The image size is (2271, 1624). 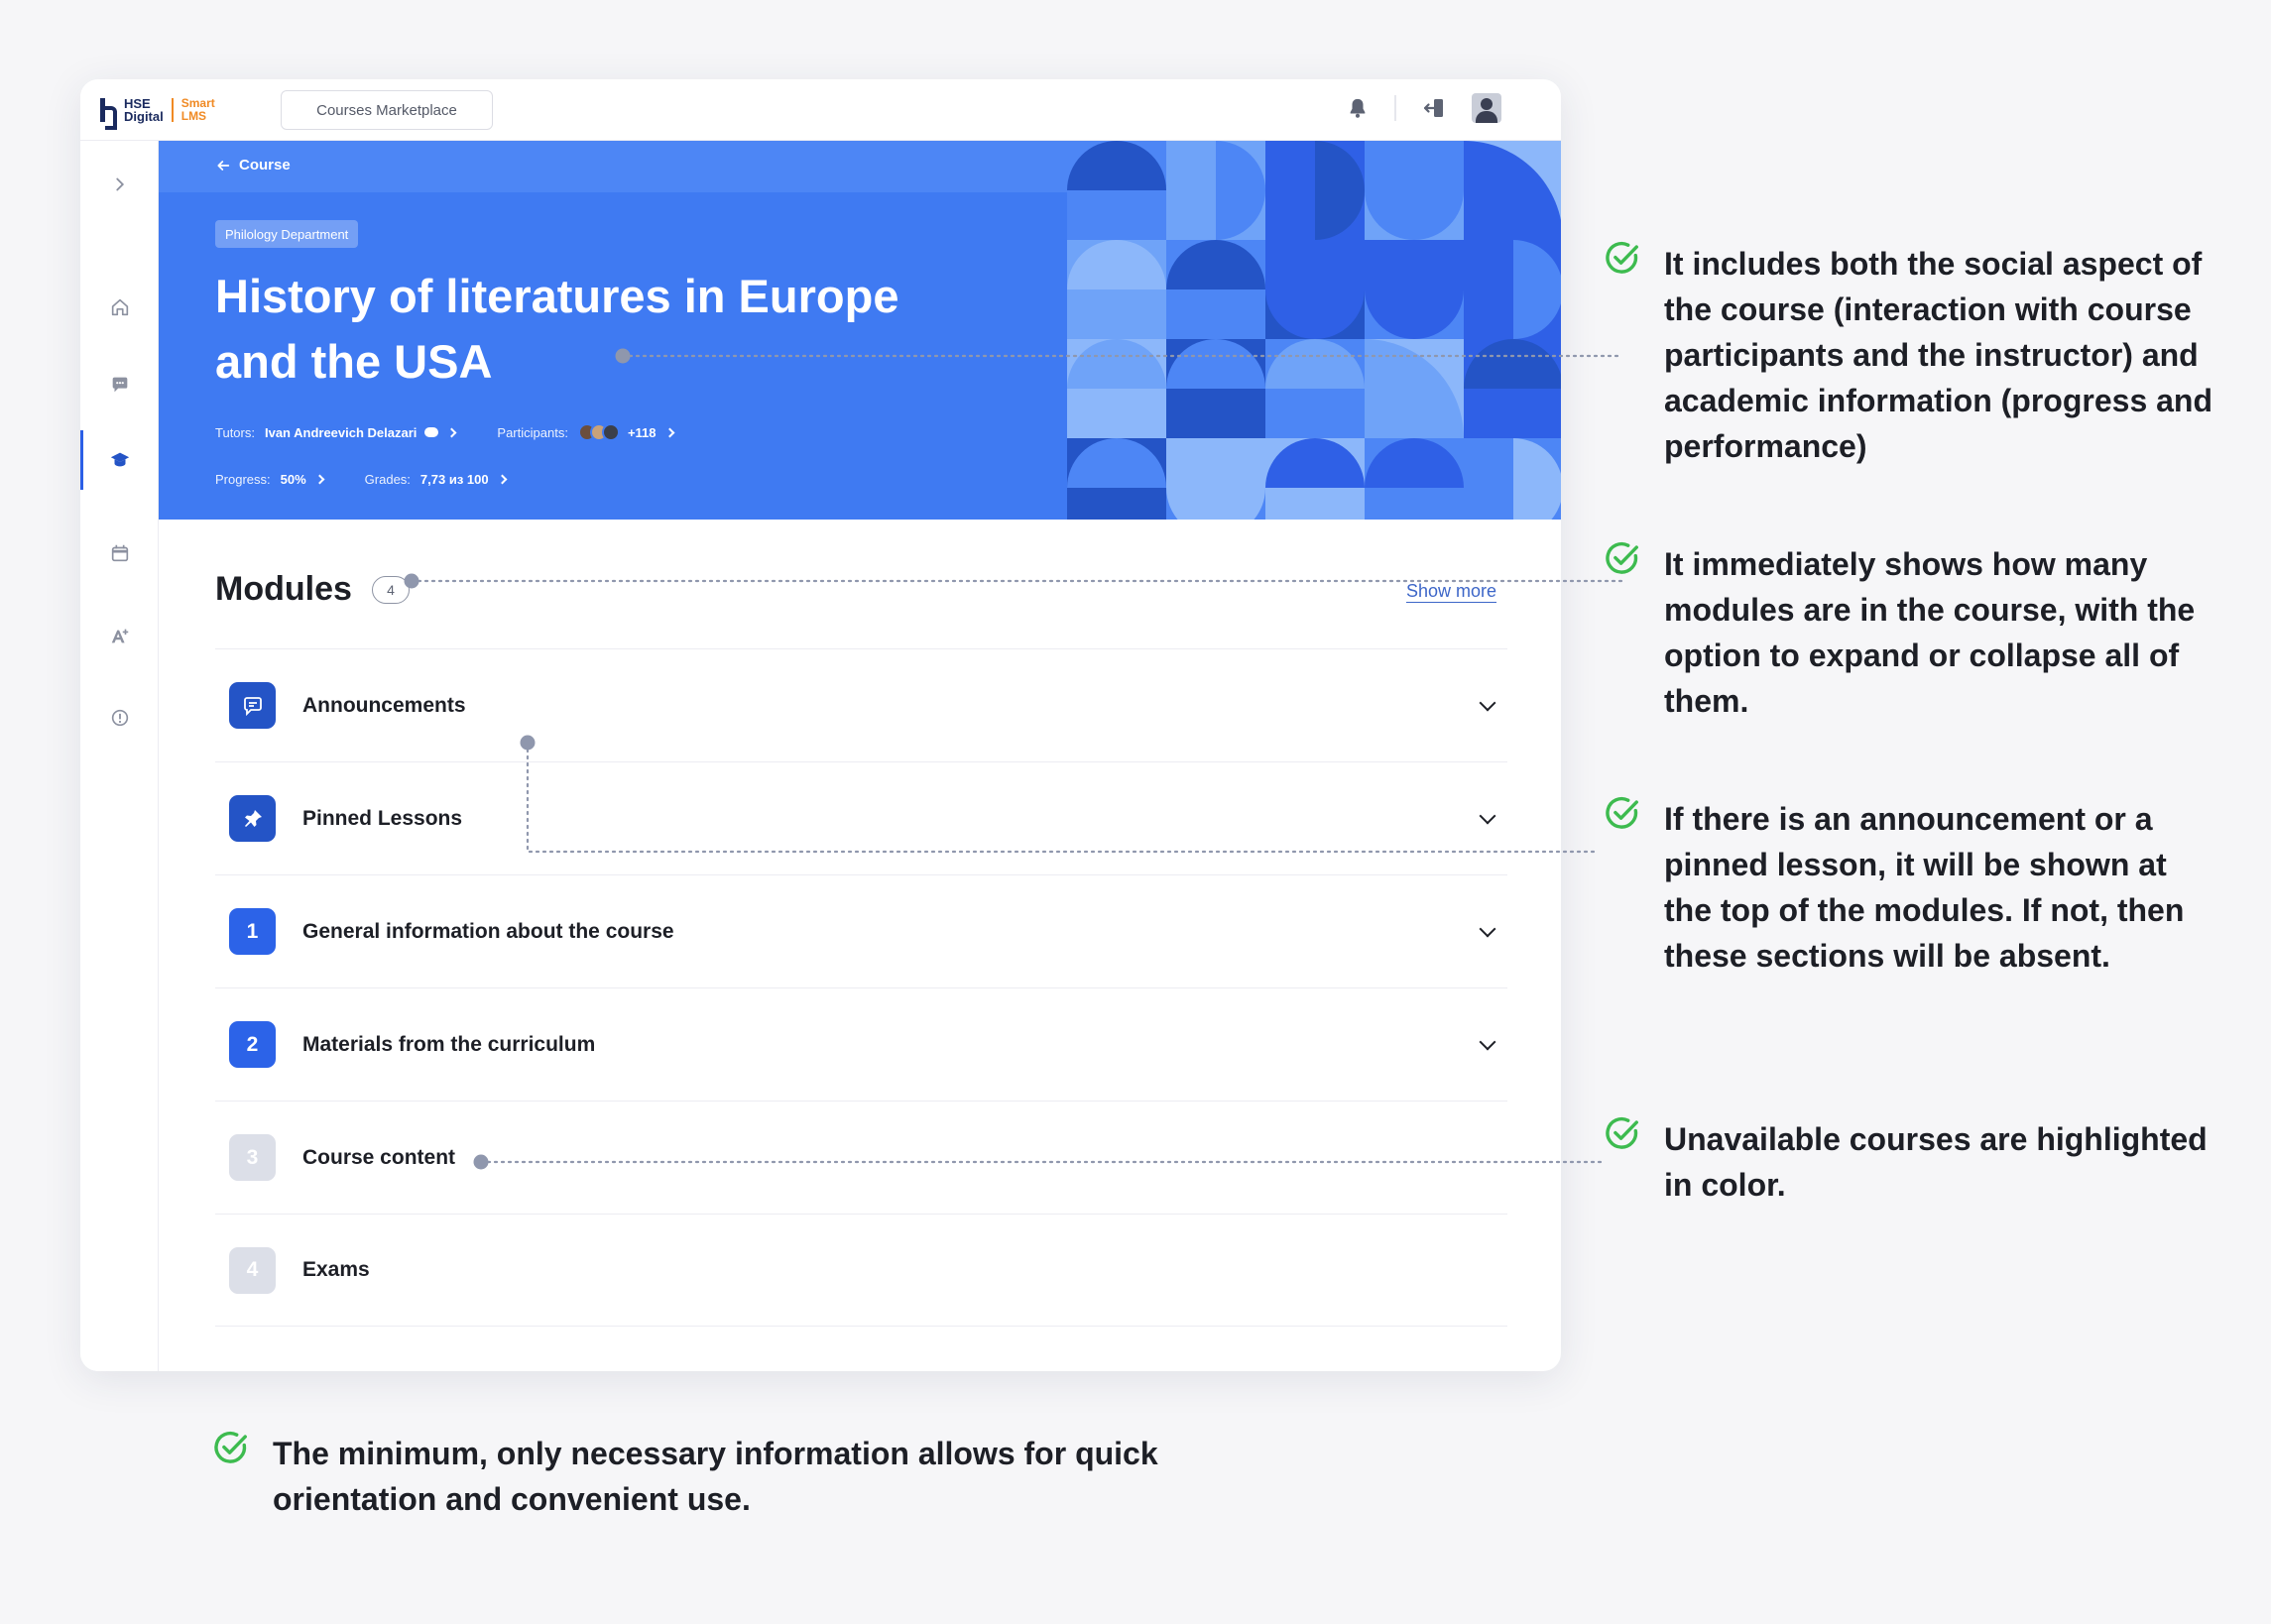 I want to click on user-avatar, so click(x=1487, y=108).